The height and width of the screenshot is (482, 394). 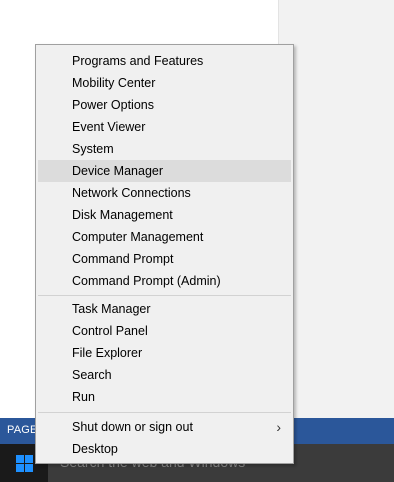 I want to click on menu-item-command-prompt-admin: Command Prompt (Admin), so click(x=164, y=281).